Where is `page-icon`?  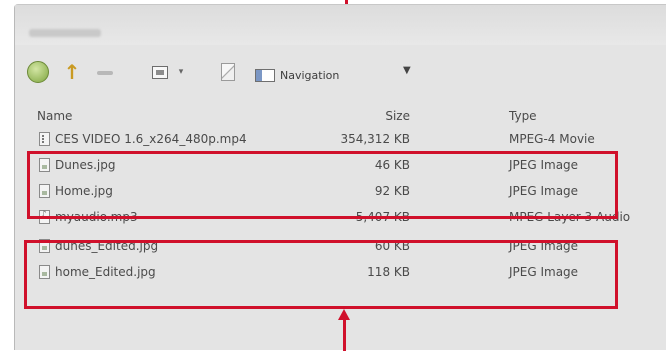
page-icon is located at coordinates (228, 72).